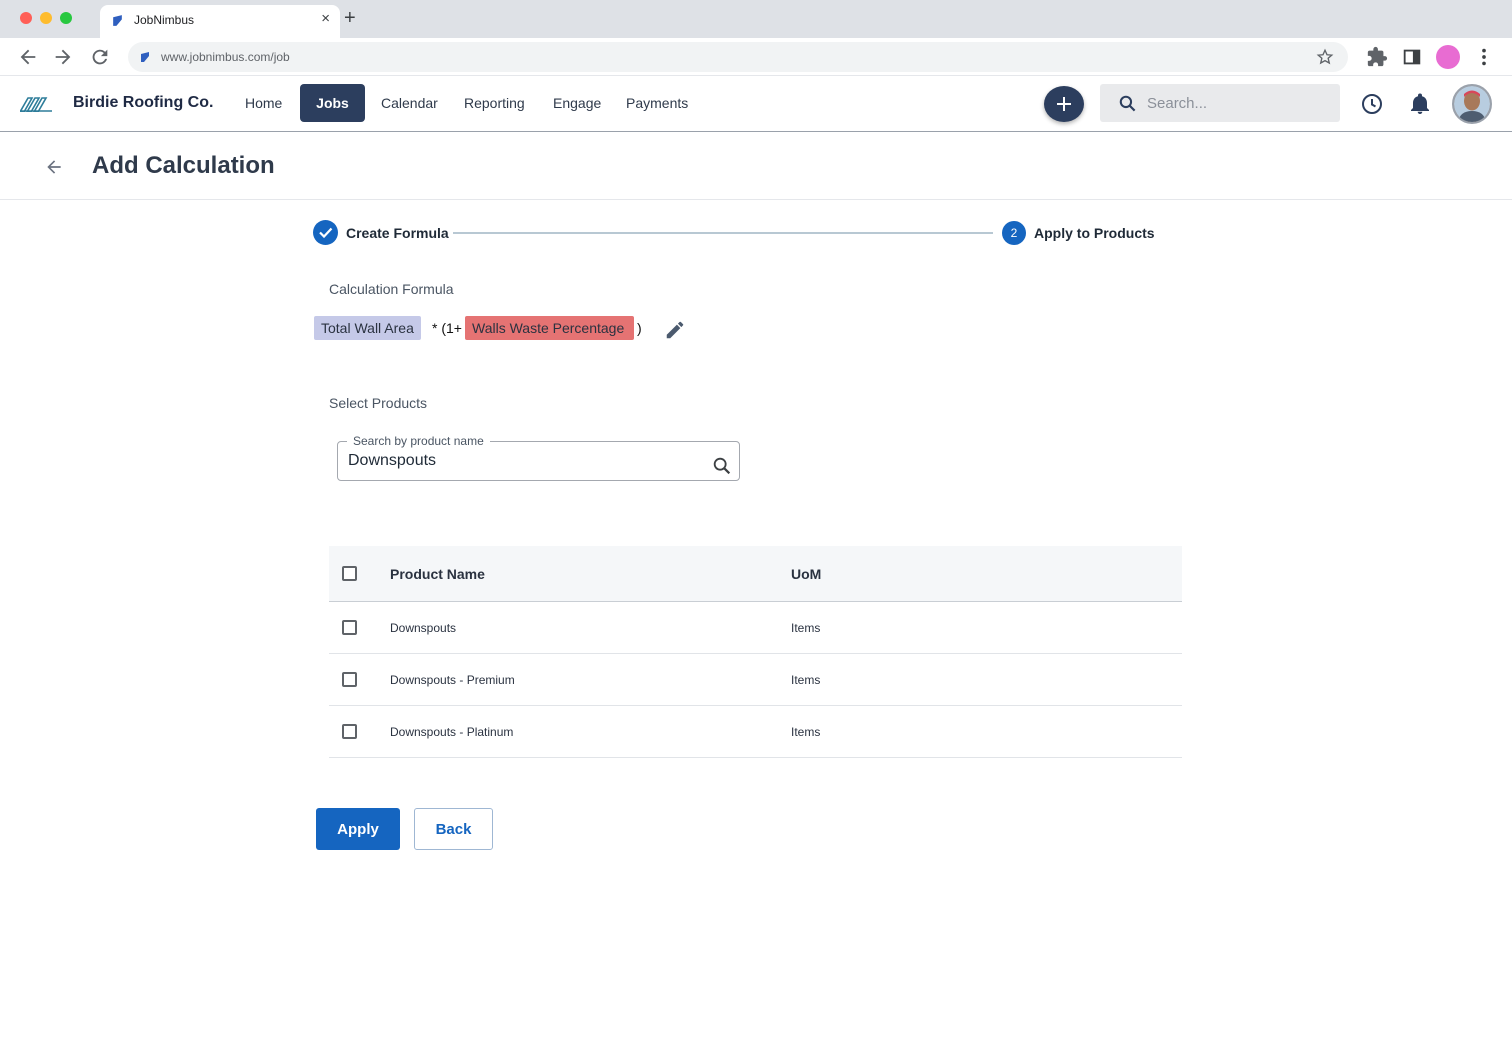 The height and width of the screenshot is (1058, 1512). I want to click on tab-title: JobNimbus, so click(164, 20).